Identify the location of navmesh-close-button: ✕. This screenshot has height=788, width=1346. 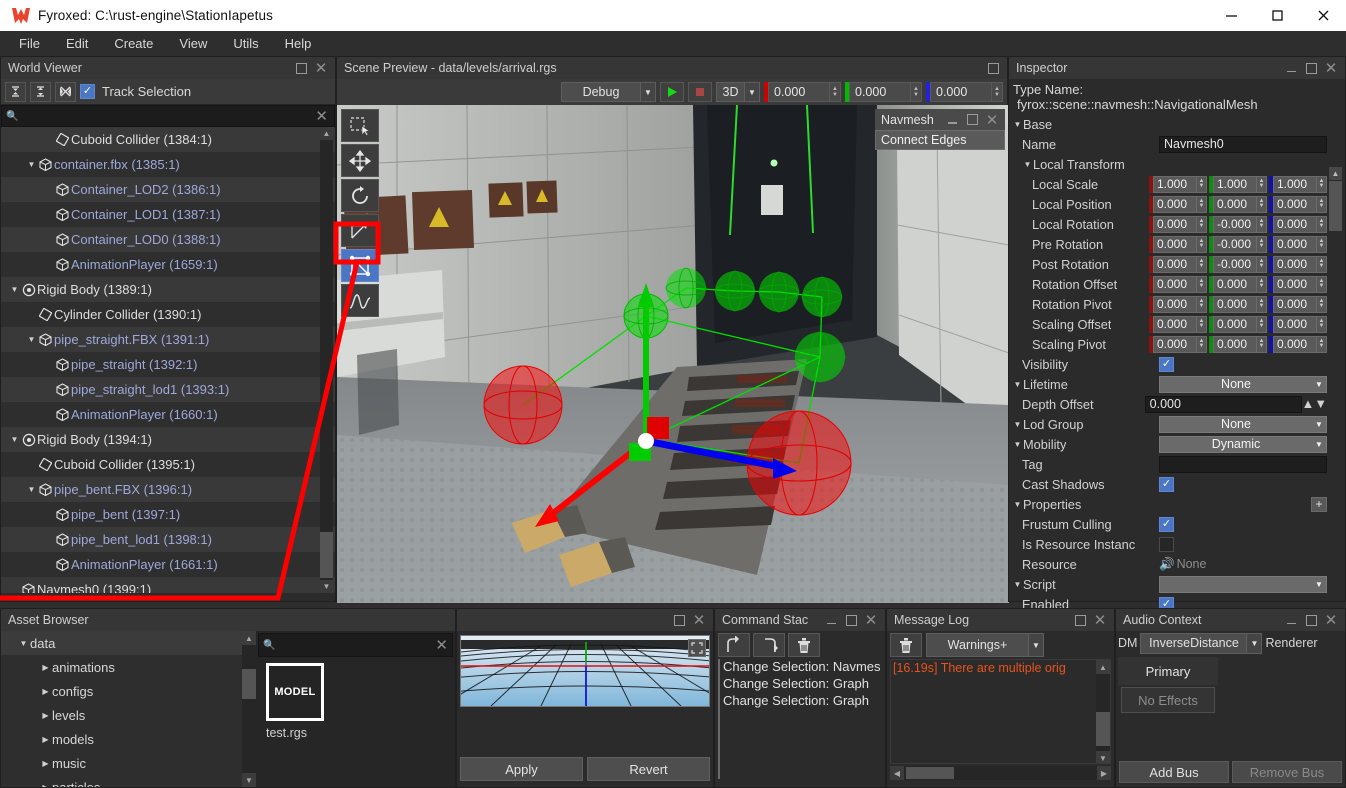
(992, 120).